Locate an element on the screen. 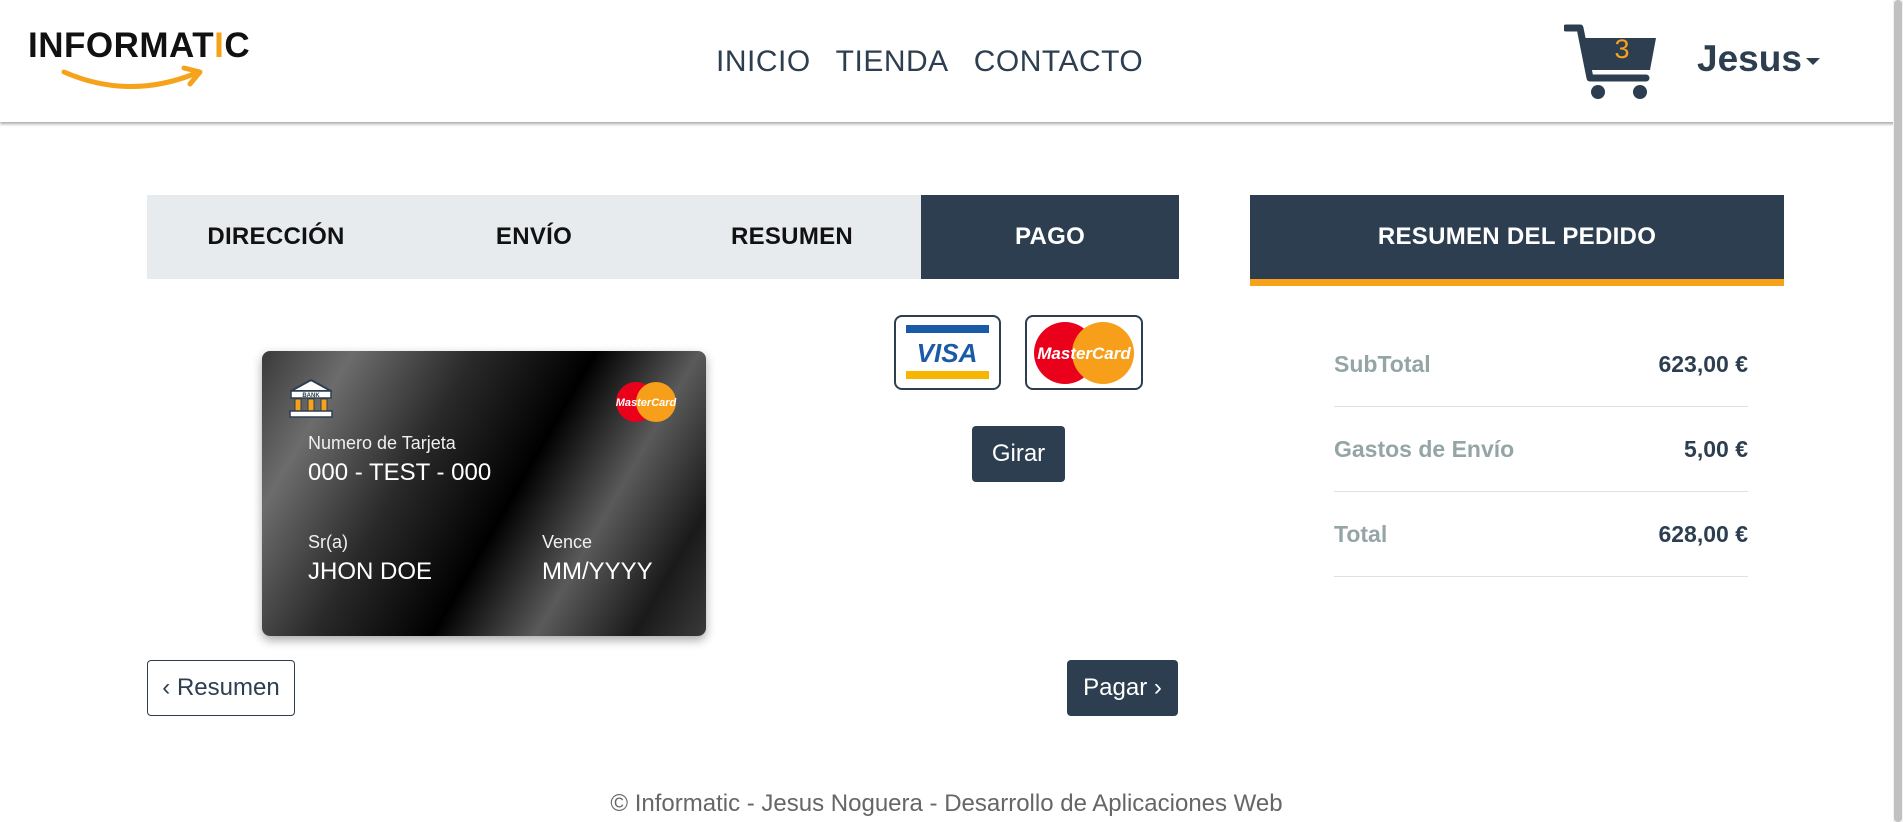 The image size is (1903, 822). mastercard-option: MasterCard is located at coordinates (1084, 352).